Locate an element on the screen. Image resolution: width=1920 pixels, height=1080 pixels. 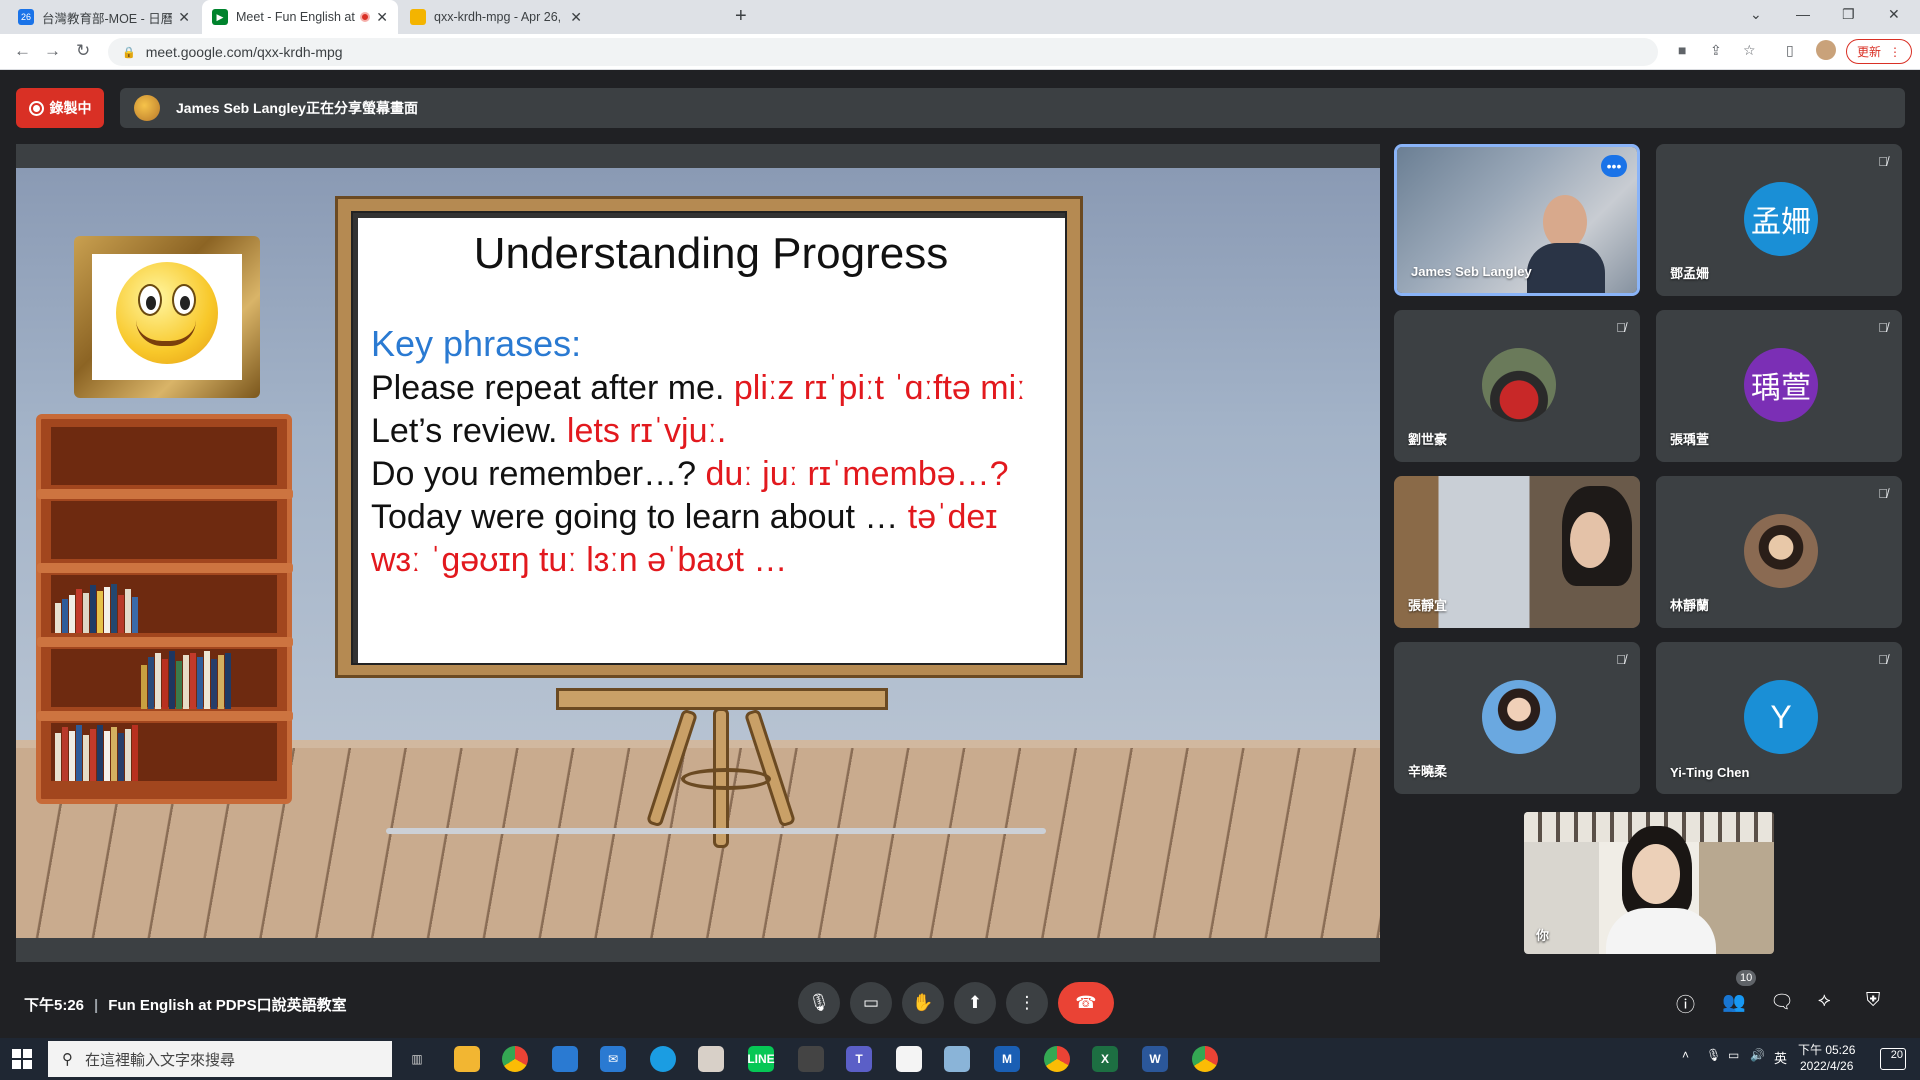
microphone-icon: 🎙 is located at coordinates (819, 1002).